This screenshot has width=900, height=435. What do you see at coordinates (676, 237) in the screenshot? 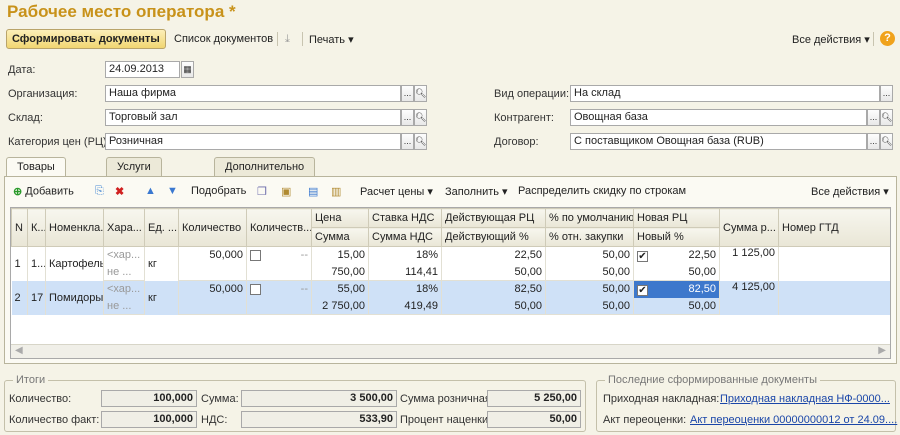
I see `col-header-new-pct: Новый %` at bounding box center [676, 237].